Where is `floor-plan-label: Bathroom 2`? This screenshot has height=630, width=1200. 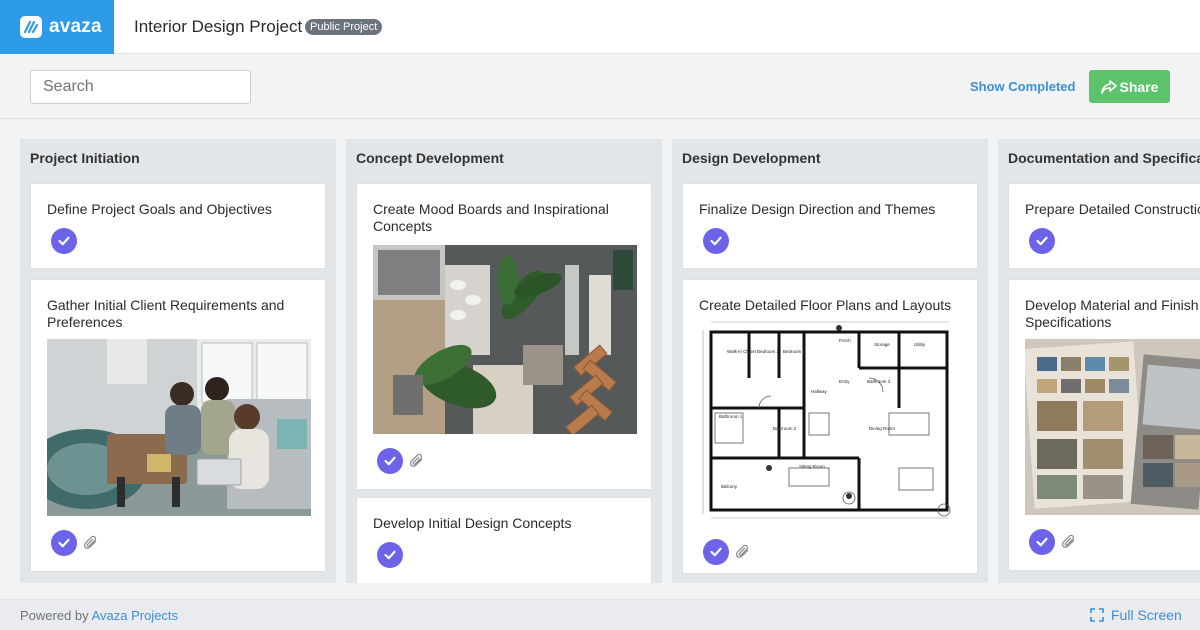
floor-plan-label: Bathroom 2 is located at coordinates (785, 428).